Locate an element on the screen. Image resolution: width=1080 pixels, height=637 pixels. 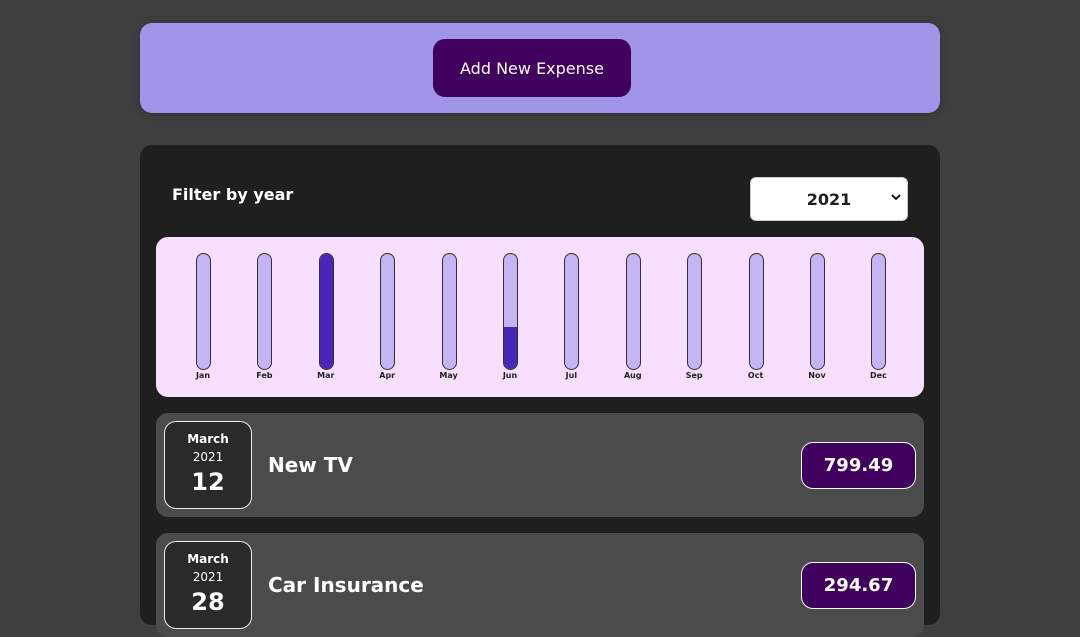
chart-bar-mar: Mar is located at coordinates (326, 317).